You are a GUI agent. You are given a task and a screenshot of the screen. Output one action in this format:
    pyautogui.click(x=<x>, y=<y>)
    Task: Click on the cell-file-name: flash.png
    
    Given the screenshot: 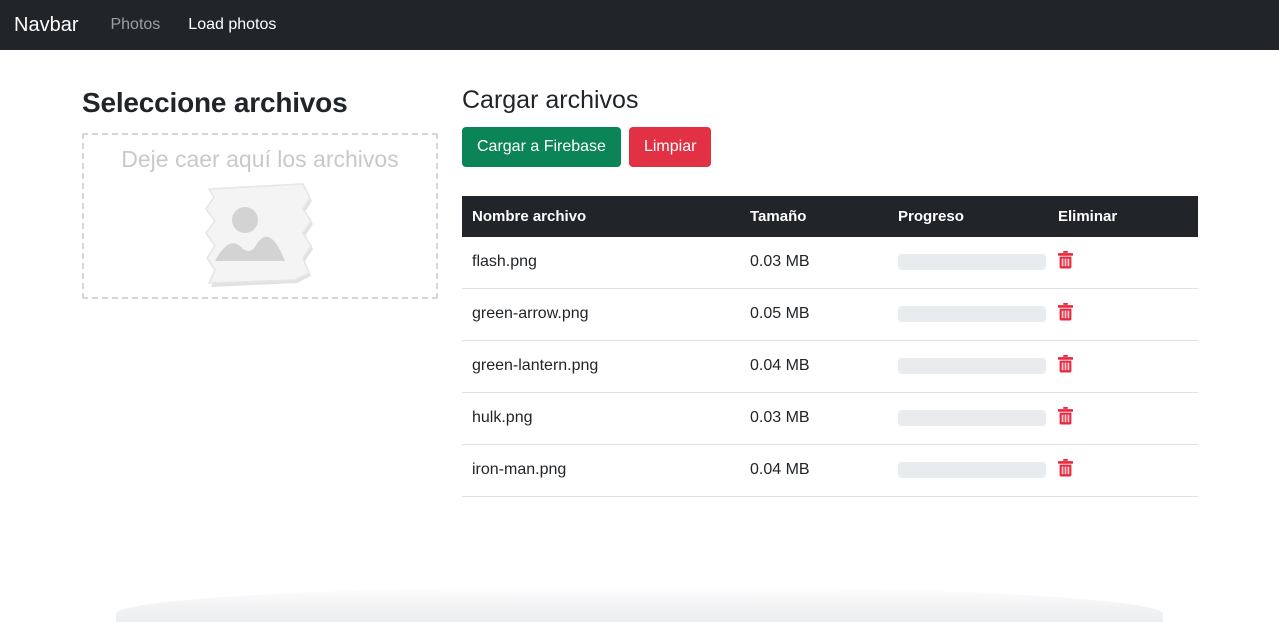 What is the action you would take?
    pyautogui.click(x=601, y=262)
    